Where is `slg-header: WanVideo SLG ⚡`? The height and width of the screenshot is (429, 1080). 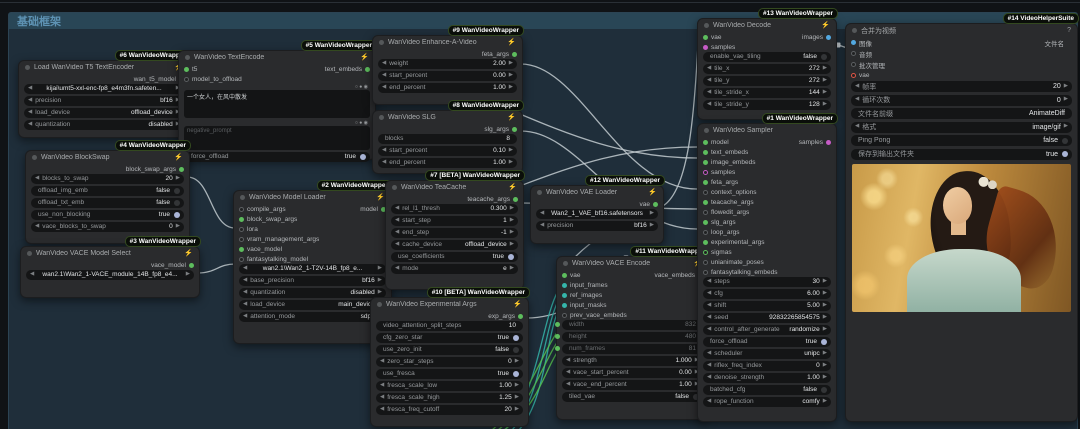 slg-header: WanVideo SLG ⚡ is located at coordinates (447, 117).